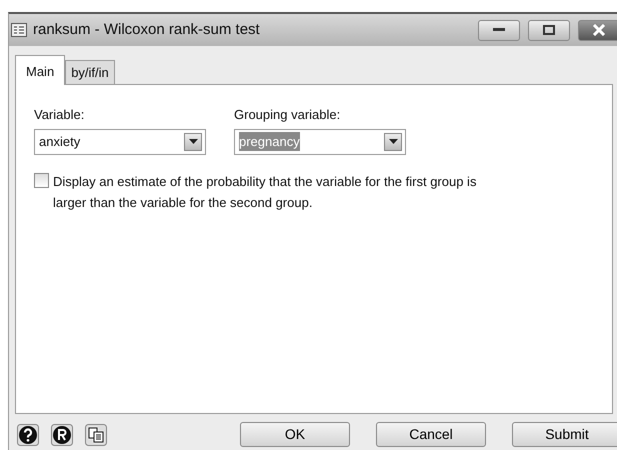 This screenshot has height=450, width=617. Describe the element at coordinates (19, 30) in the screenshot. I see `window-icon` at that location.